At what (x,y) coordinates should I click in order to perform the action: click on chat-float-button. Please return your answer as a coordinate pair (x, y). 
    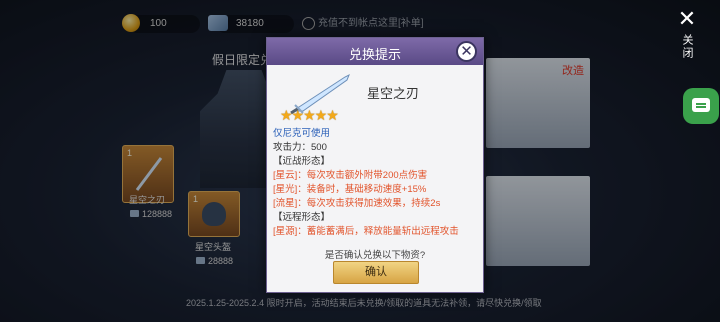
    Looking at the image, I should click on (701, 106).